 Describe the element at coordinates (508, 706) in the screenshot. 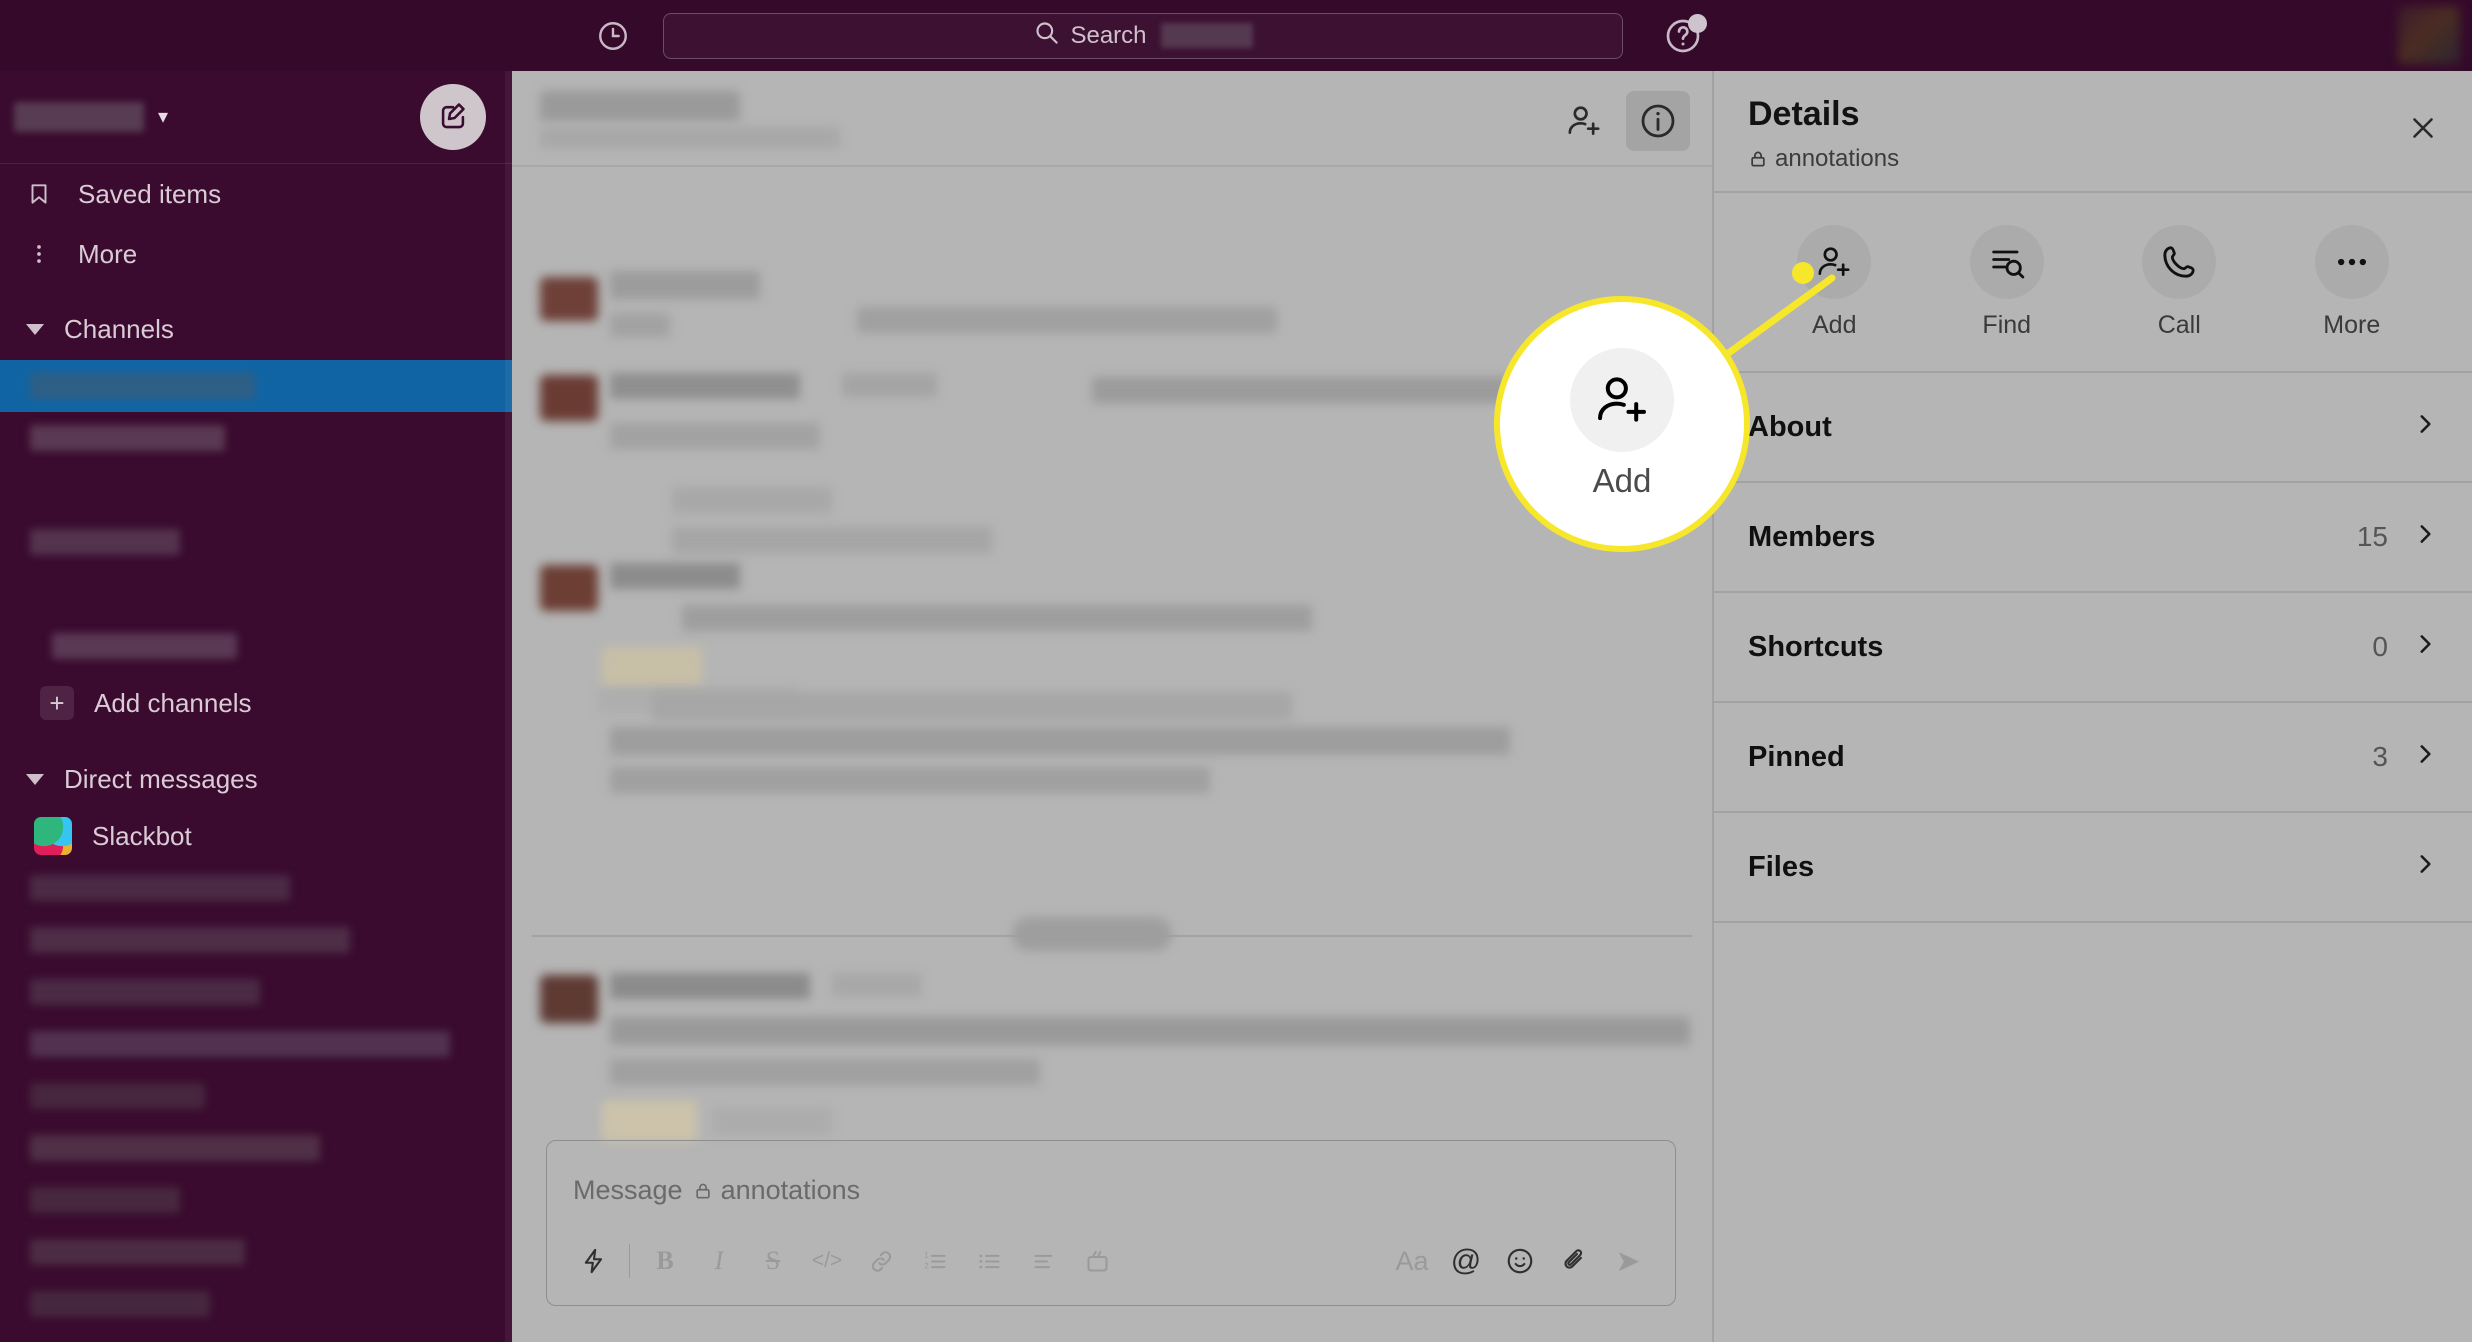

I see `sidebar-scrollbar` at that location.